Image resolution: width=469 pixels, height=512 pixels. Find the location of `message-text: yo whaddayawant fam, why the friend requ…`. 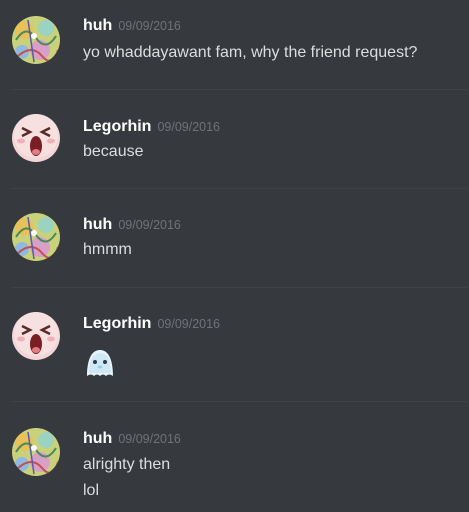

message-text: yo whaddayawant fam, why the friend requ… is located at coordinates (250, 52).